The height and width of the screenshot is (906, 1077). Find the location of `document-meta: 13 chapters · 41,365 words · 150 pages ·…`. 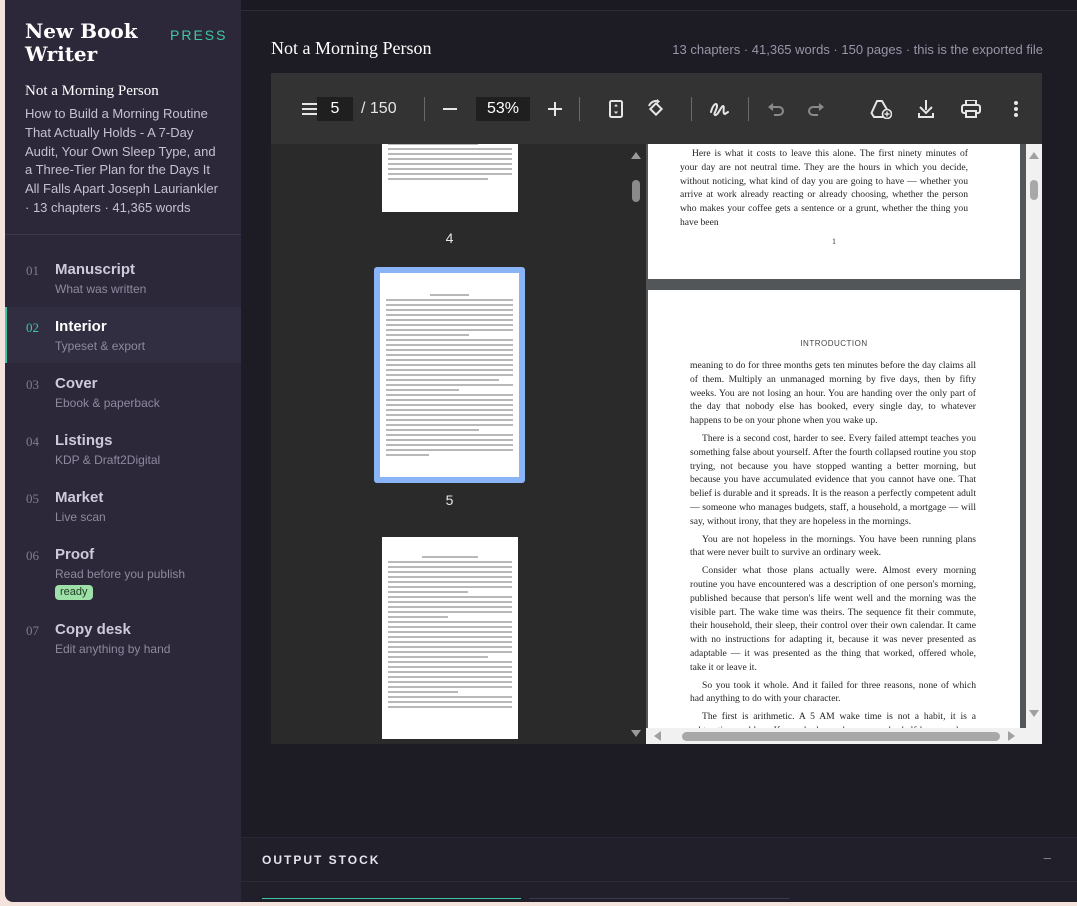

document-meta: 13 chapters · 41,365 words · 150 pages ·… is located at coordinates (857, 49).